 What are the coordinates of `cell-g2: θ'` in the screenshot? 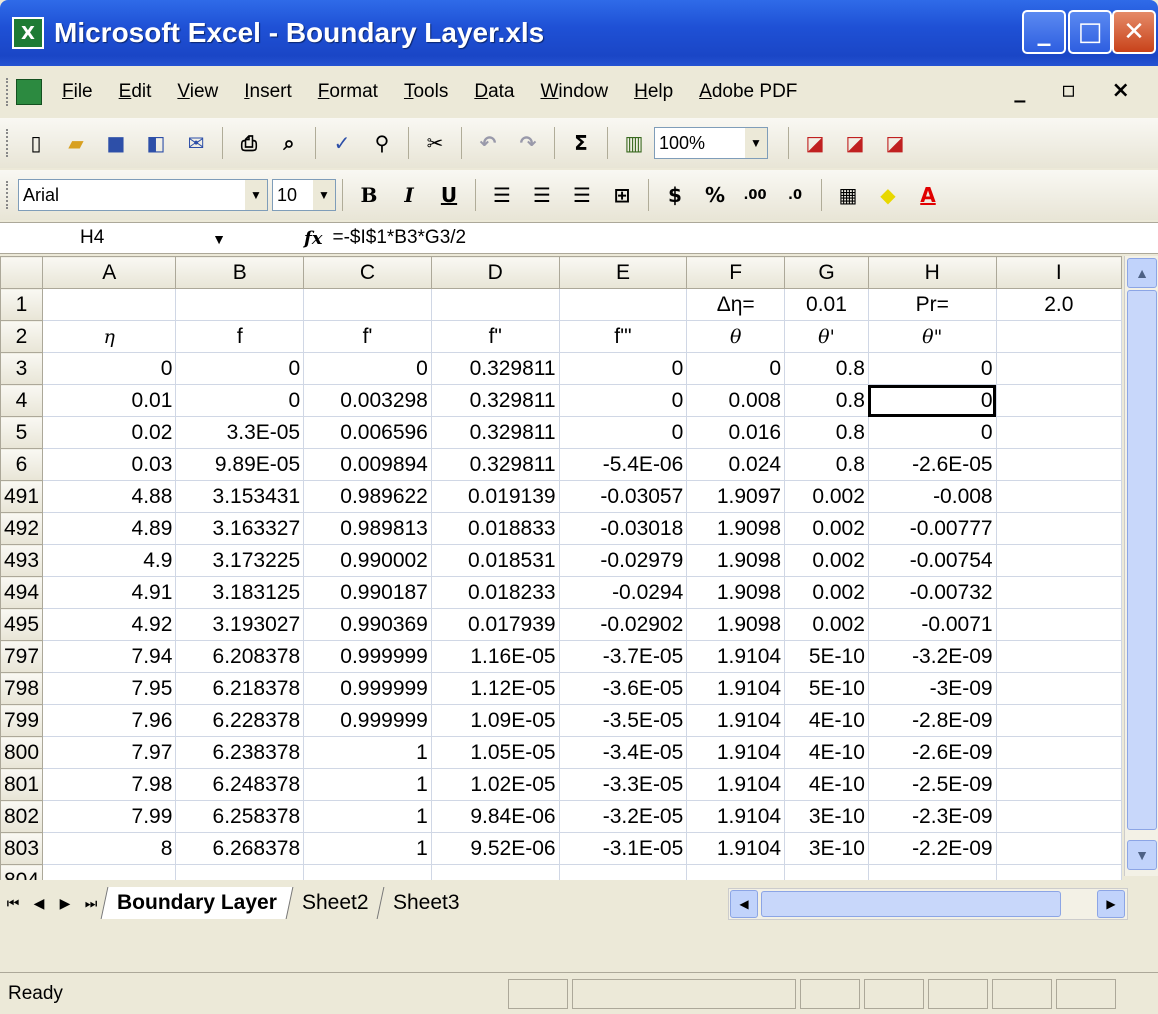 It's located at (826, 336).